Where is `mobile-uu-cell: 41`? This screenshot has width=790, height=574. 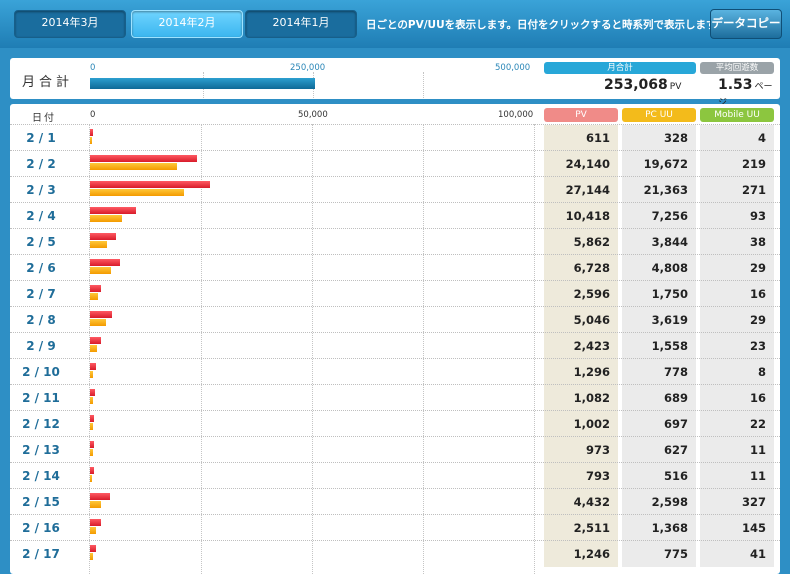 mobile-uu-cell: 41 is located at coordinates (737, 554).